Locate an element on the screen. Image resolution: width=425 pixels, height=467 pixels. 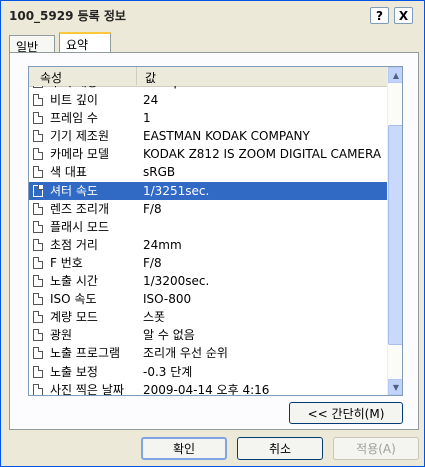
property-name: 노출 시간 is located at coordinates (74, 281).